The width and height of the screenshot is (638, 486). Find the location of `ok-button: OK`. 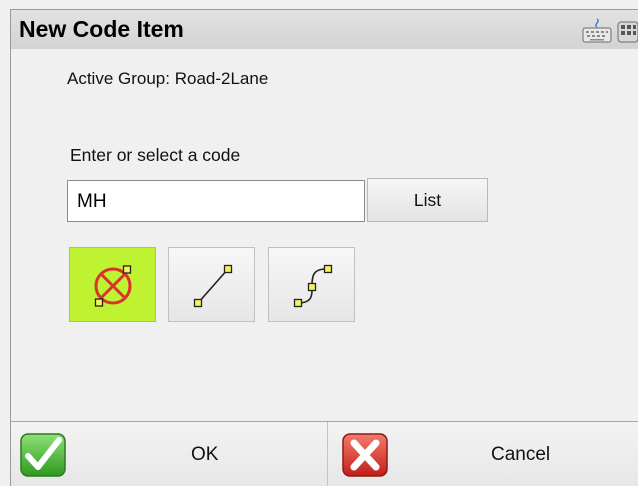

ok-button: OK is located at coordinates (169, 454).